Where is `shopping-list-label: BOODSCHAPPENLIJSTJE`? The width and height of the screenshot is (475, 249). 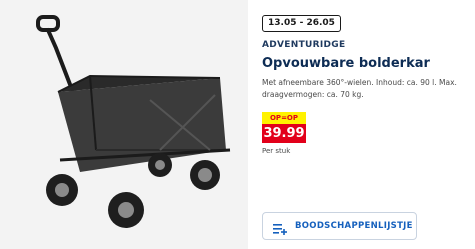 shopping-list-label: BOODSCHAPPENLIJSTJE is located at coordinates (354, 226).